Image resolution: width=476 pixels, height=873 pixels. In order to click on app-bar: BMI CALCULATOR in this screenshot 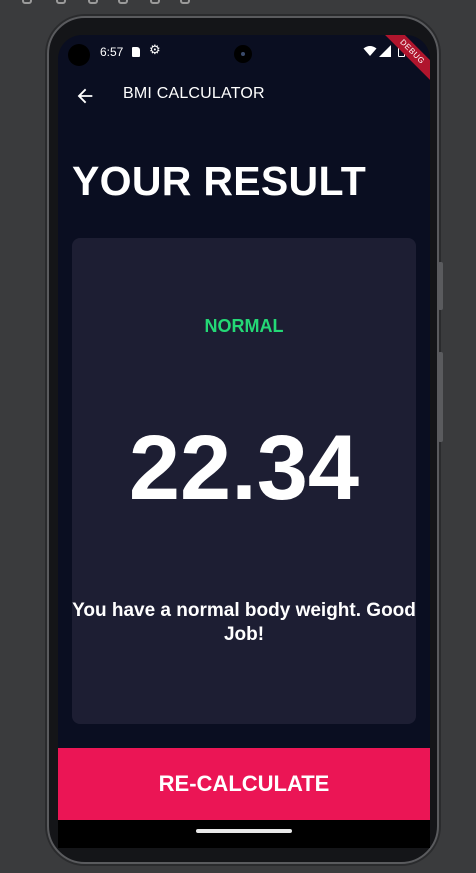, I will do `click(244, 96)`.